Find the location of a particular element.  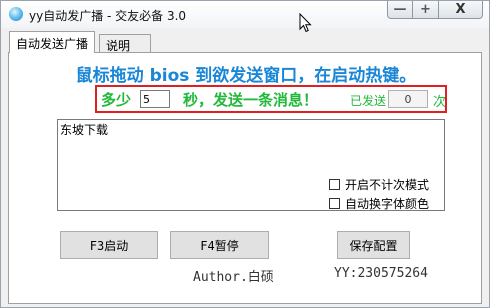

minimize-icon: — is located at coordinates (400, 9).